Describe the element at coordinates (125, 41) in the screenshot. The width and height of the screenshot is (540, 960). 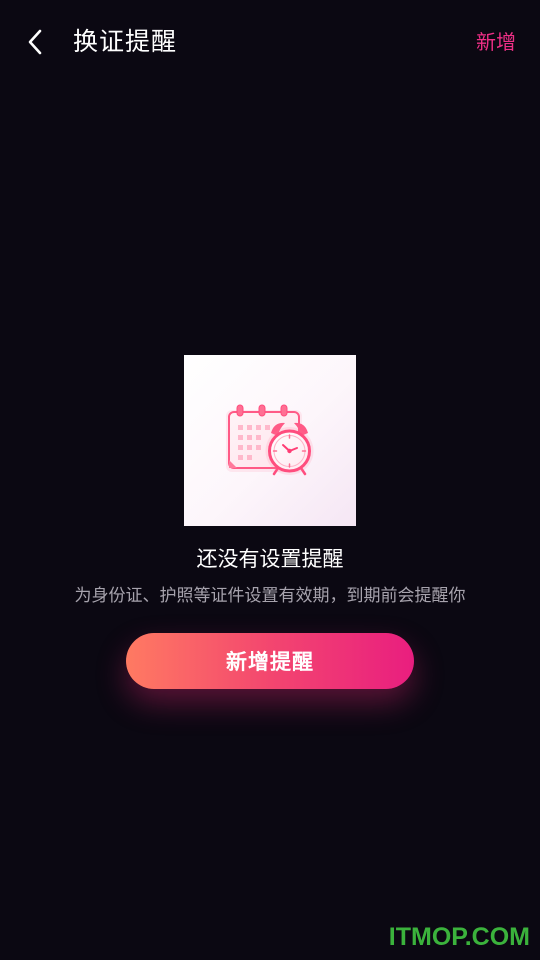
I see `page-title: 换证提醒` at that location.